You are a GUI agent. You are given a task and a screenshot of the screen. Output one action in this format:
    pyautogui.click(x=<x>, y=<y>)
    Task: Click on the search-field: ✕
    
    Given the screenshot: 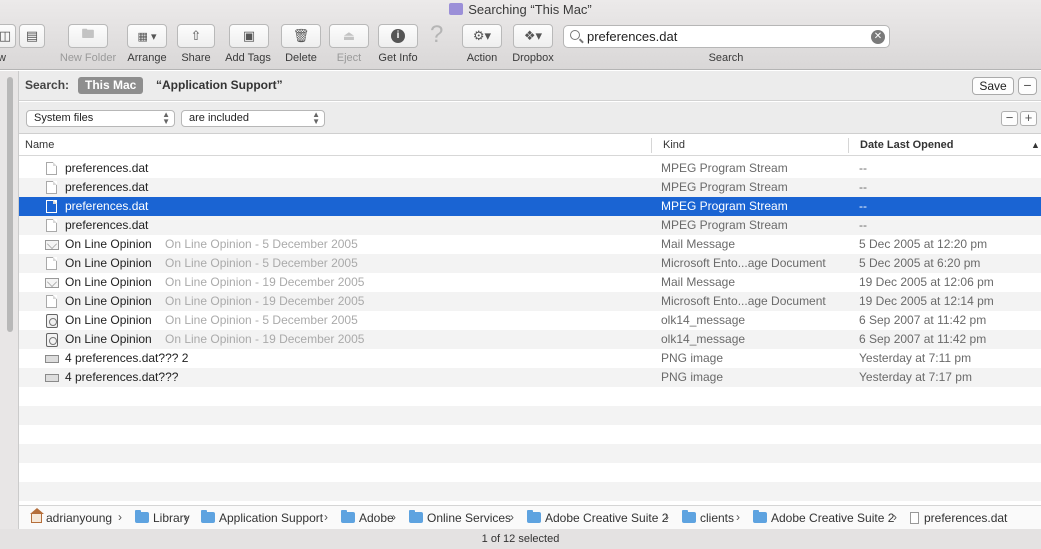 What is the action you would take?
    pyautogui.click(x=726, y=36)
    